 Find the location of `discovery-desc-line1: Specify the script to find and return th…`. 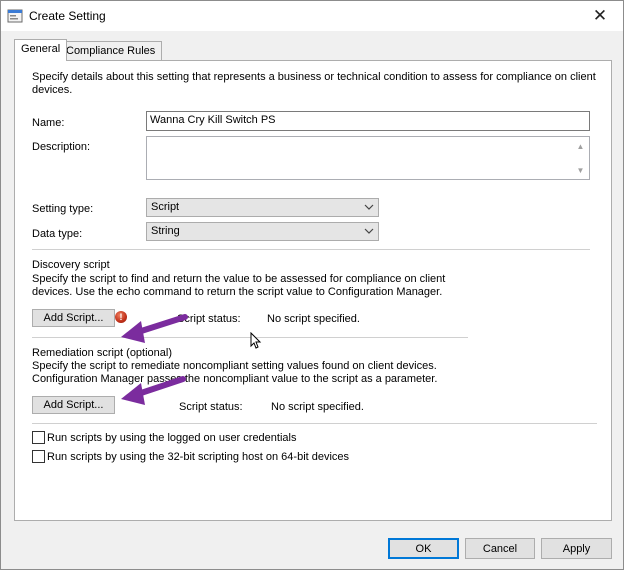

discovery-desc-line1: Specify the script to find and return th… is located at coordinates (239, 279).